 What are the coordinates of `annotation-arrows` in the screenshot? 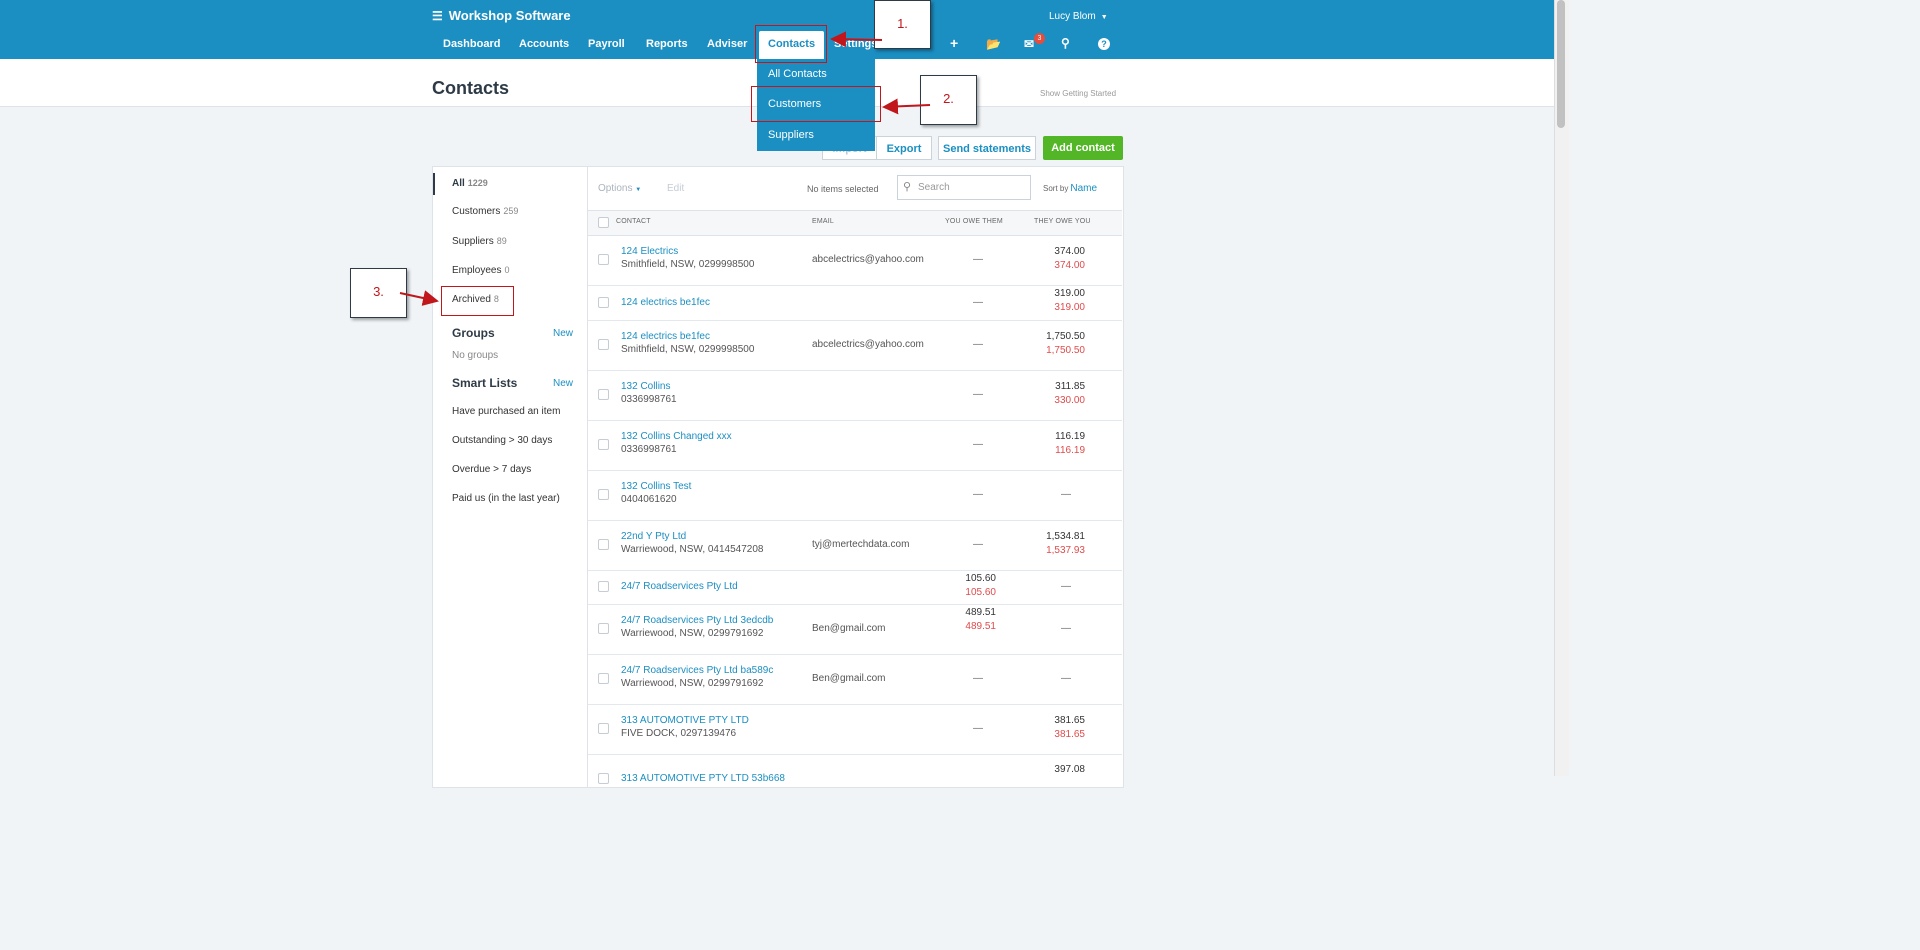 It's located at (665, 168).